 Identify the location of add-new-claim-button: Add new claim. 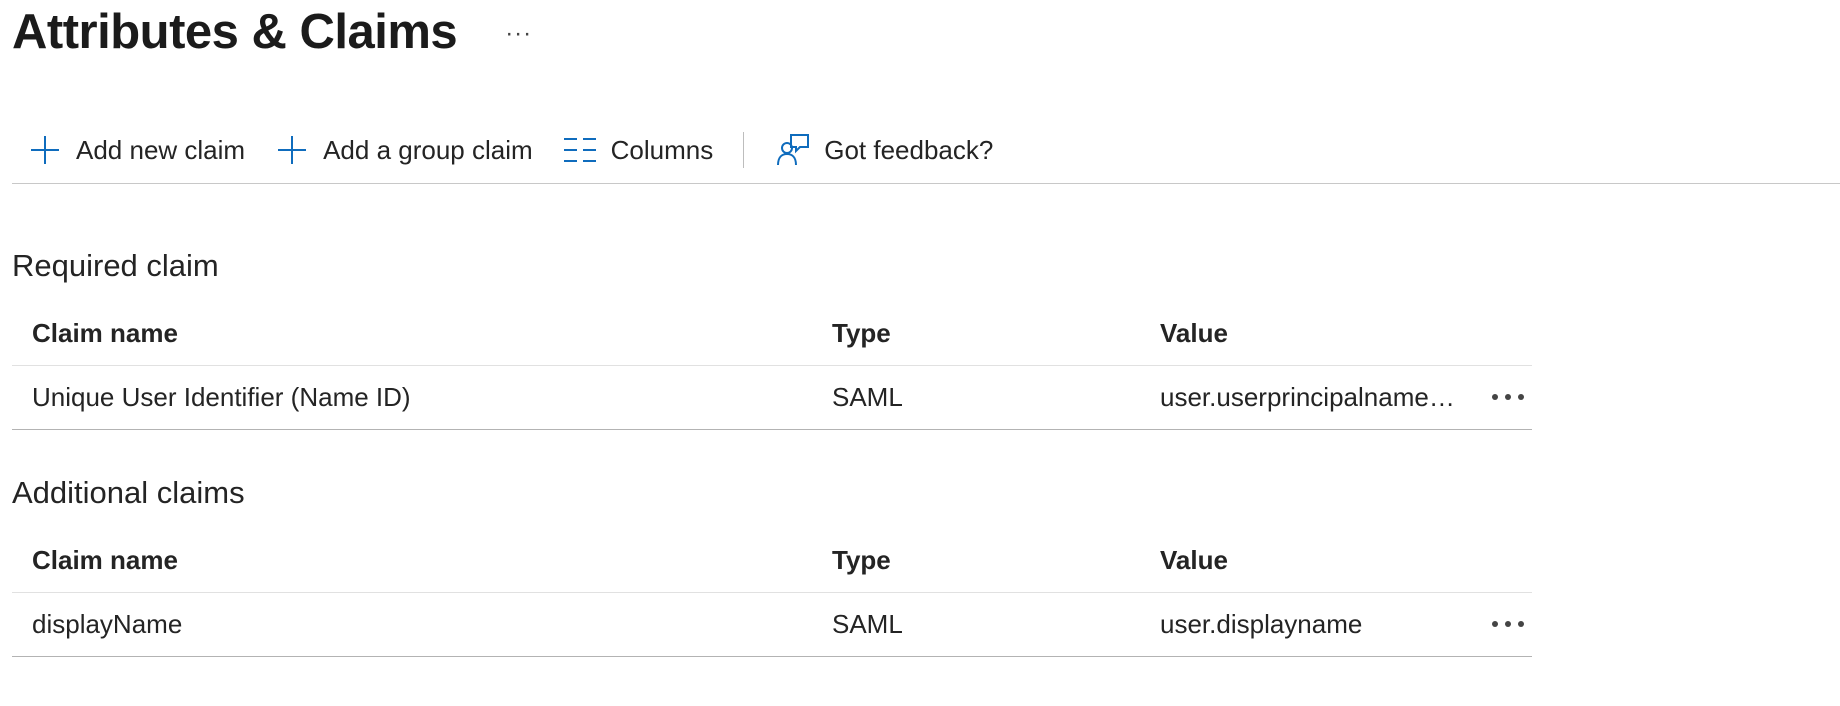
(135, 150).